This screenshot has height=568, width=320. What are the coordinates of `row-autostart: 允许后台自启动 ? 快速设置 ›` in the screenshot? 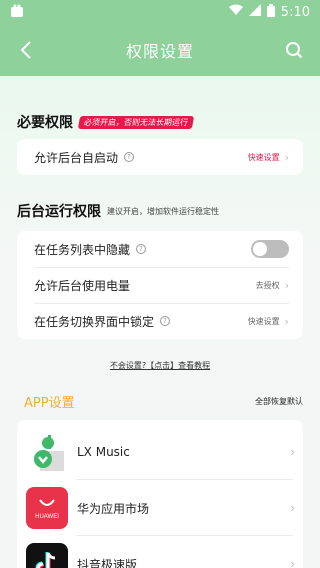 It's located at (160, 157).